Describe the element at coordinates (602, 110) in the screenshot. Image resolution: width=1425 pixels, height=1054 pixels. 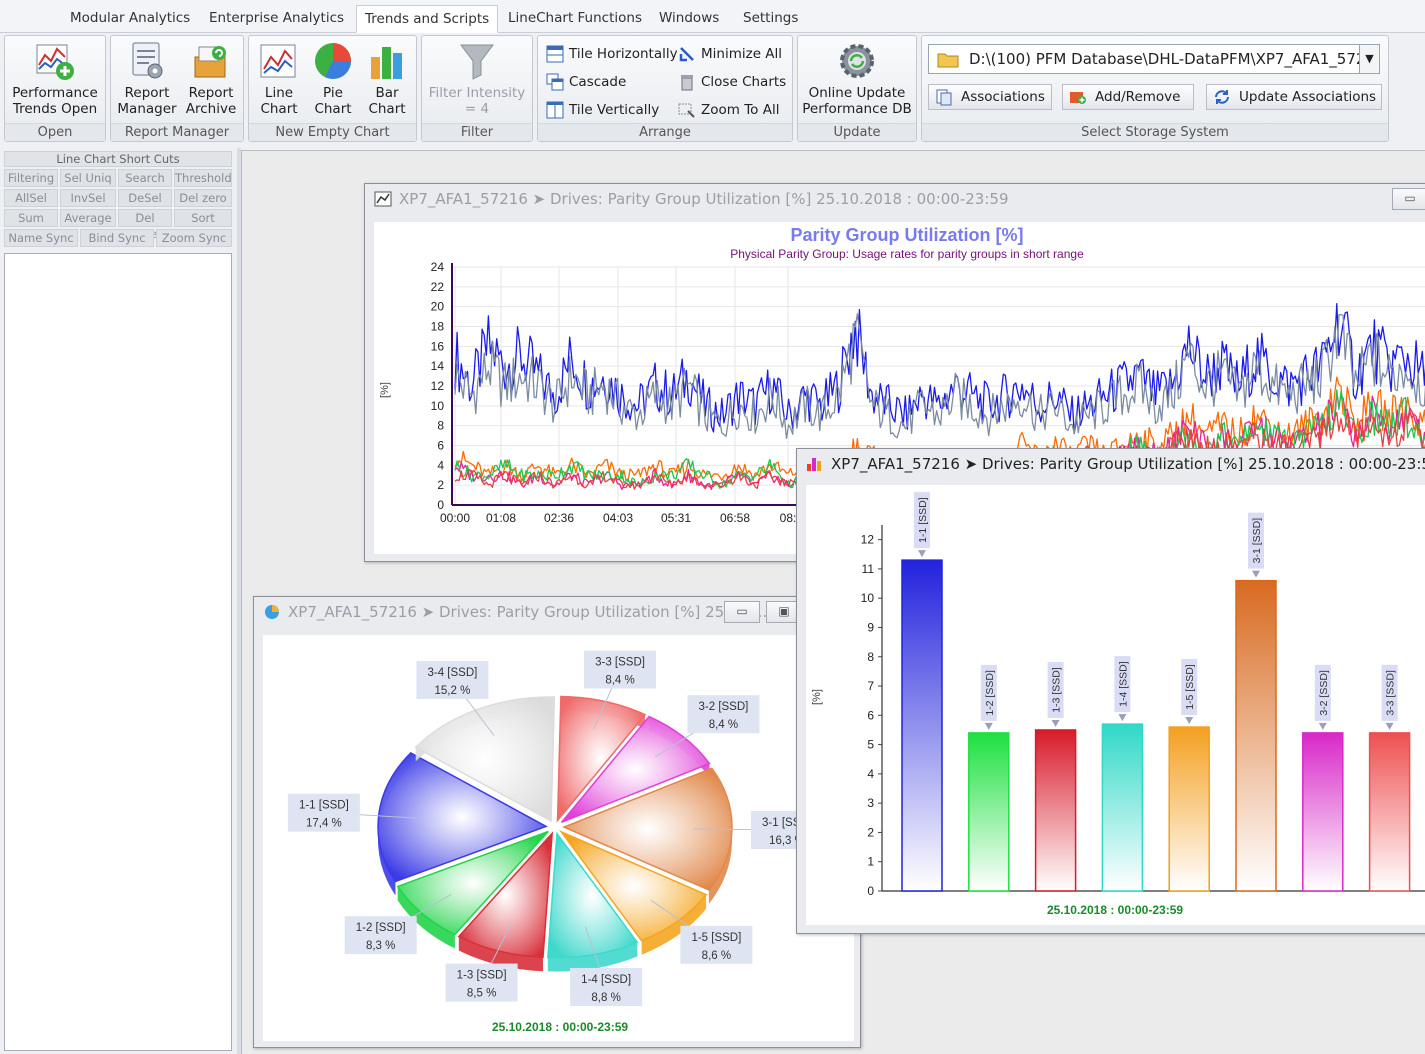
I see `tile-vertically-button: Tile Vertically` at that location.